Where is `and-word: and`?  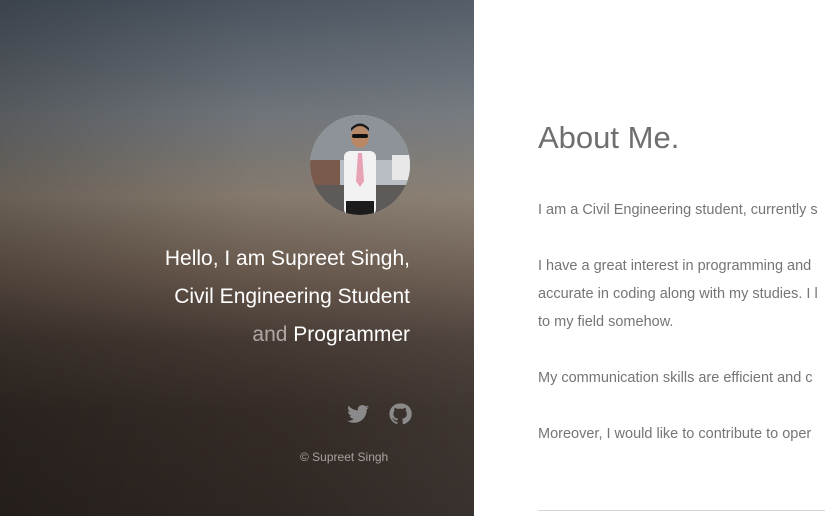 and-word: and is located at coordinates (270, 334).